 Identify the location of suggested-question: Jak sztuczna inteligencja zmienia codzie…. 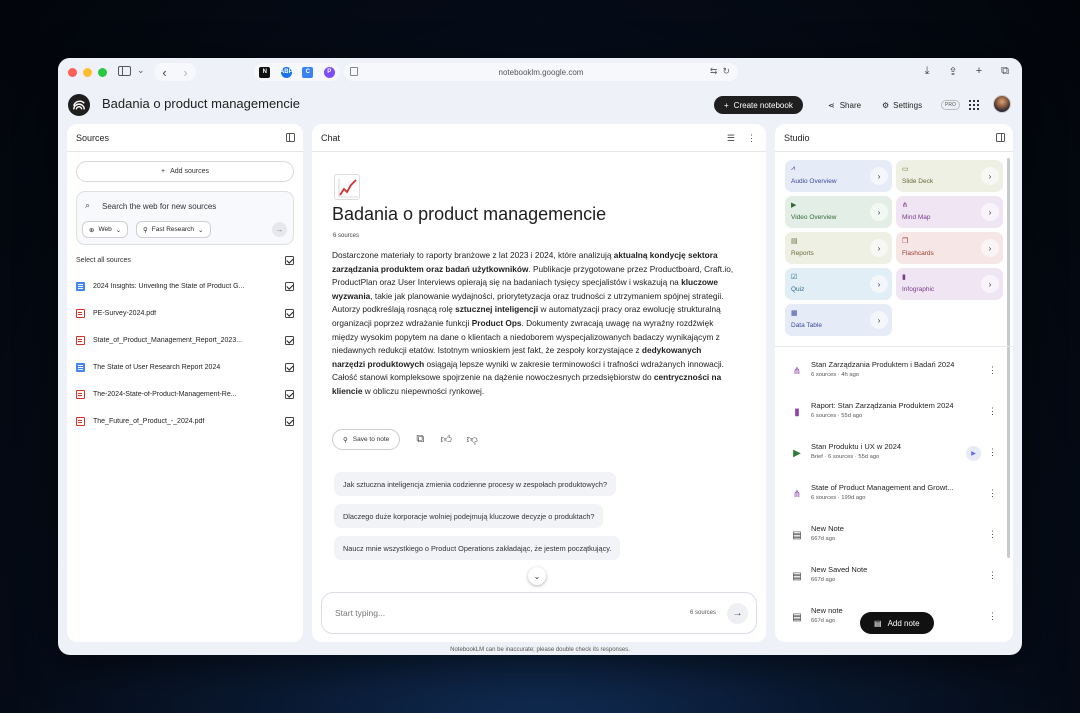
(475, 484).